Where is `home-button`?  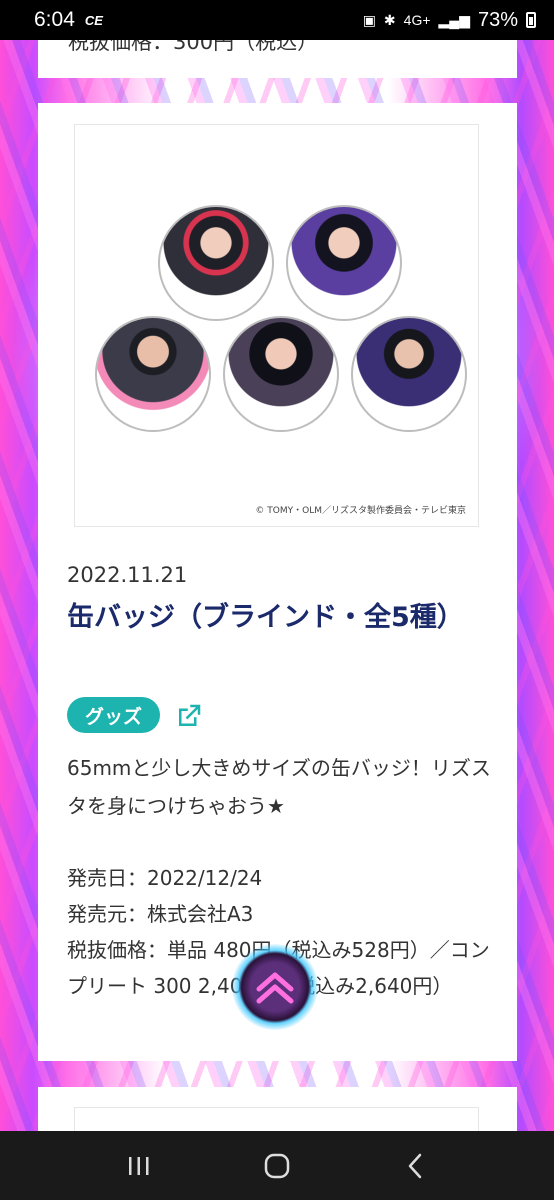 home-button is located at coordinates (277, 1166).